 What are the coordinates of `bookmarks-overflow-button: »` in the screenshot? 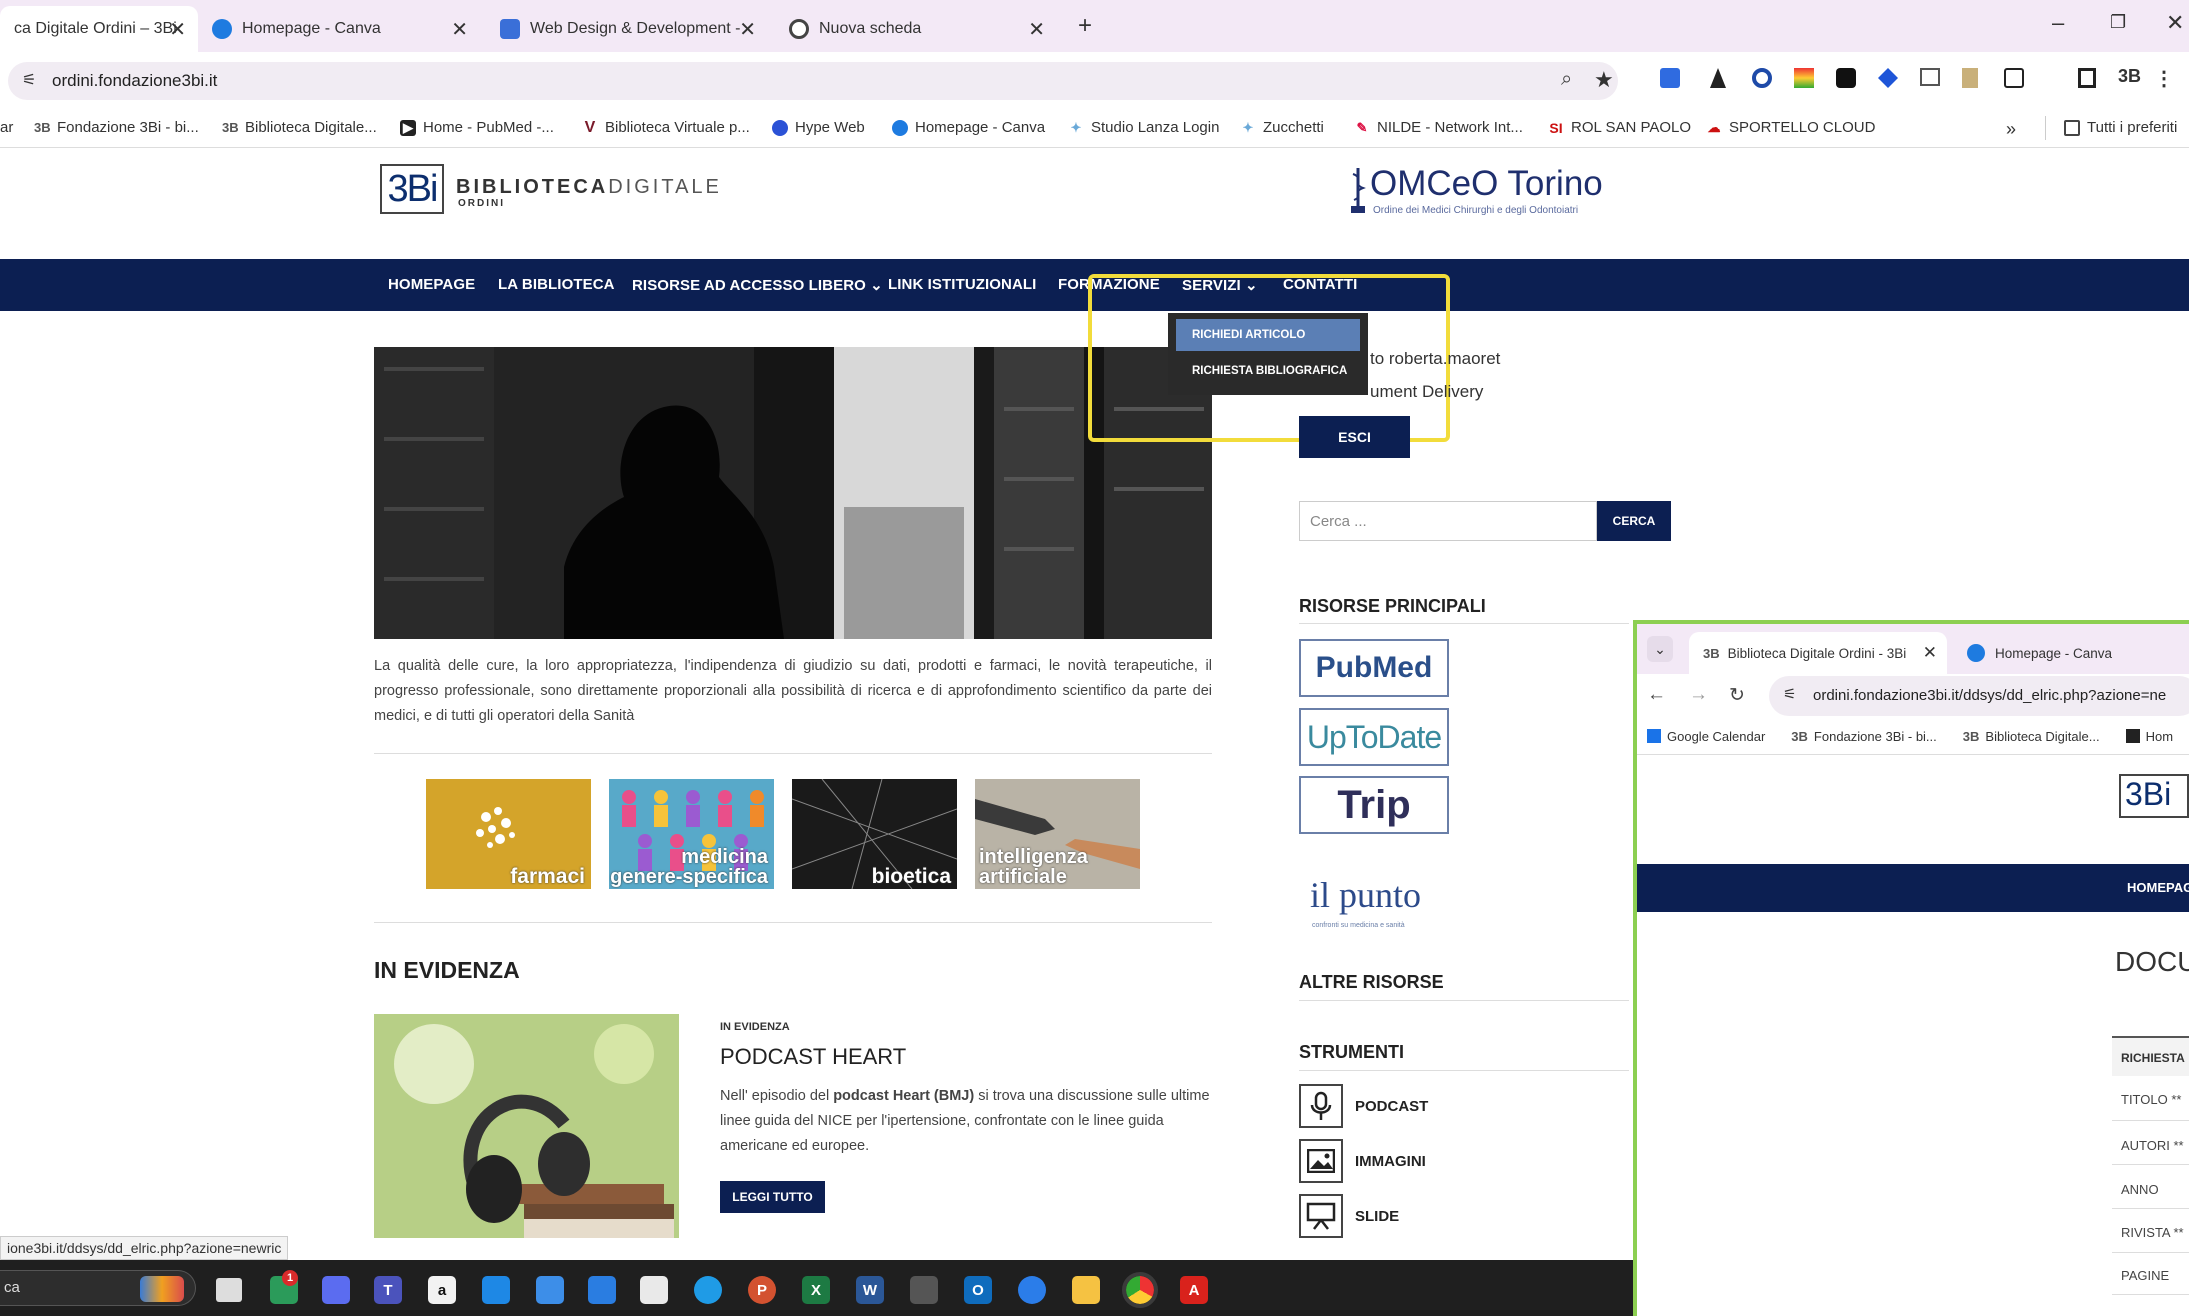 It's located at (2011, 129).